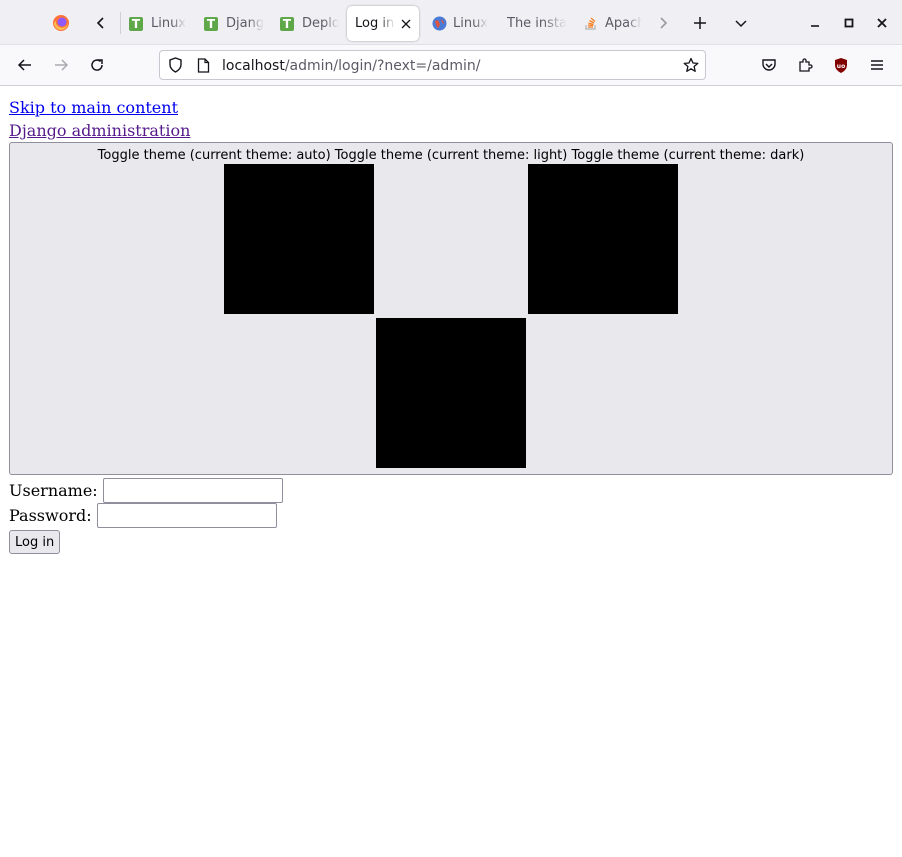 The width and height of the screenshot is (902, 857). Describe the element at coordinates (53, 490) in the screenshot. I see `username-label: Username:` at that location.